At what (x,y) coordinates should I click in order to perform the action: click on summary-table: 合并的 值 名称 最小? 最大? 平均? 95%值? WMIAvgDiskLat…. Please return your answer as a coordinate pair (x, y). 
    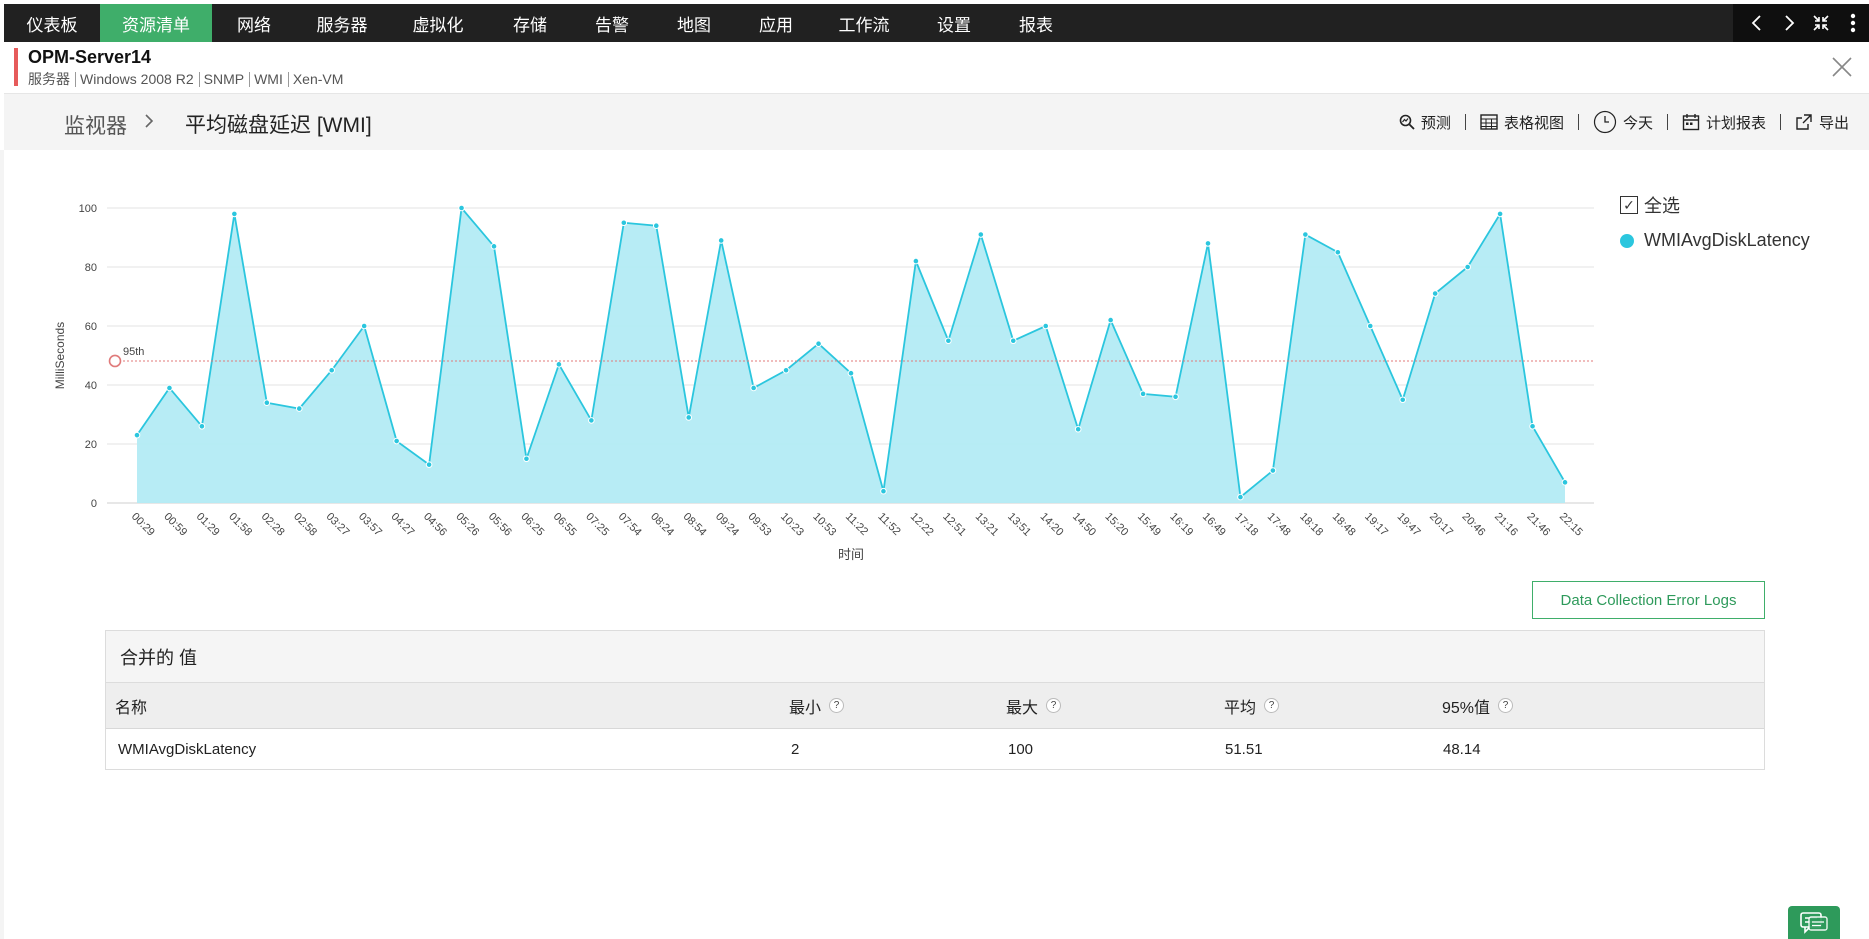
    Looking at the image, I should click on (935, 700).